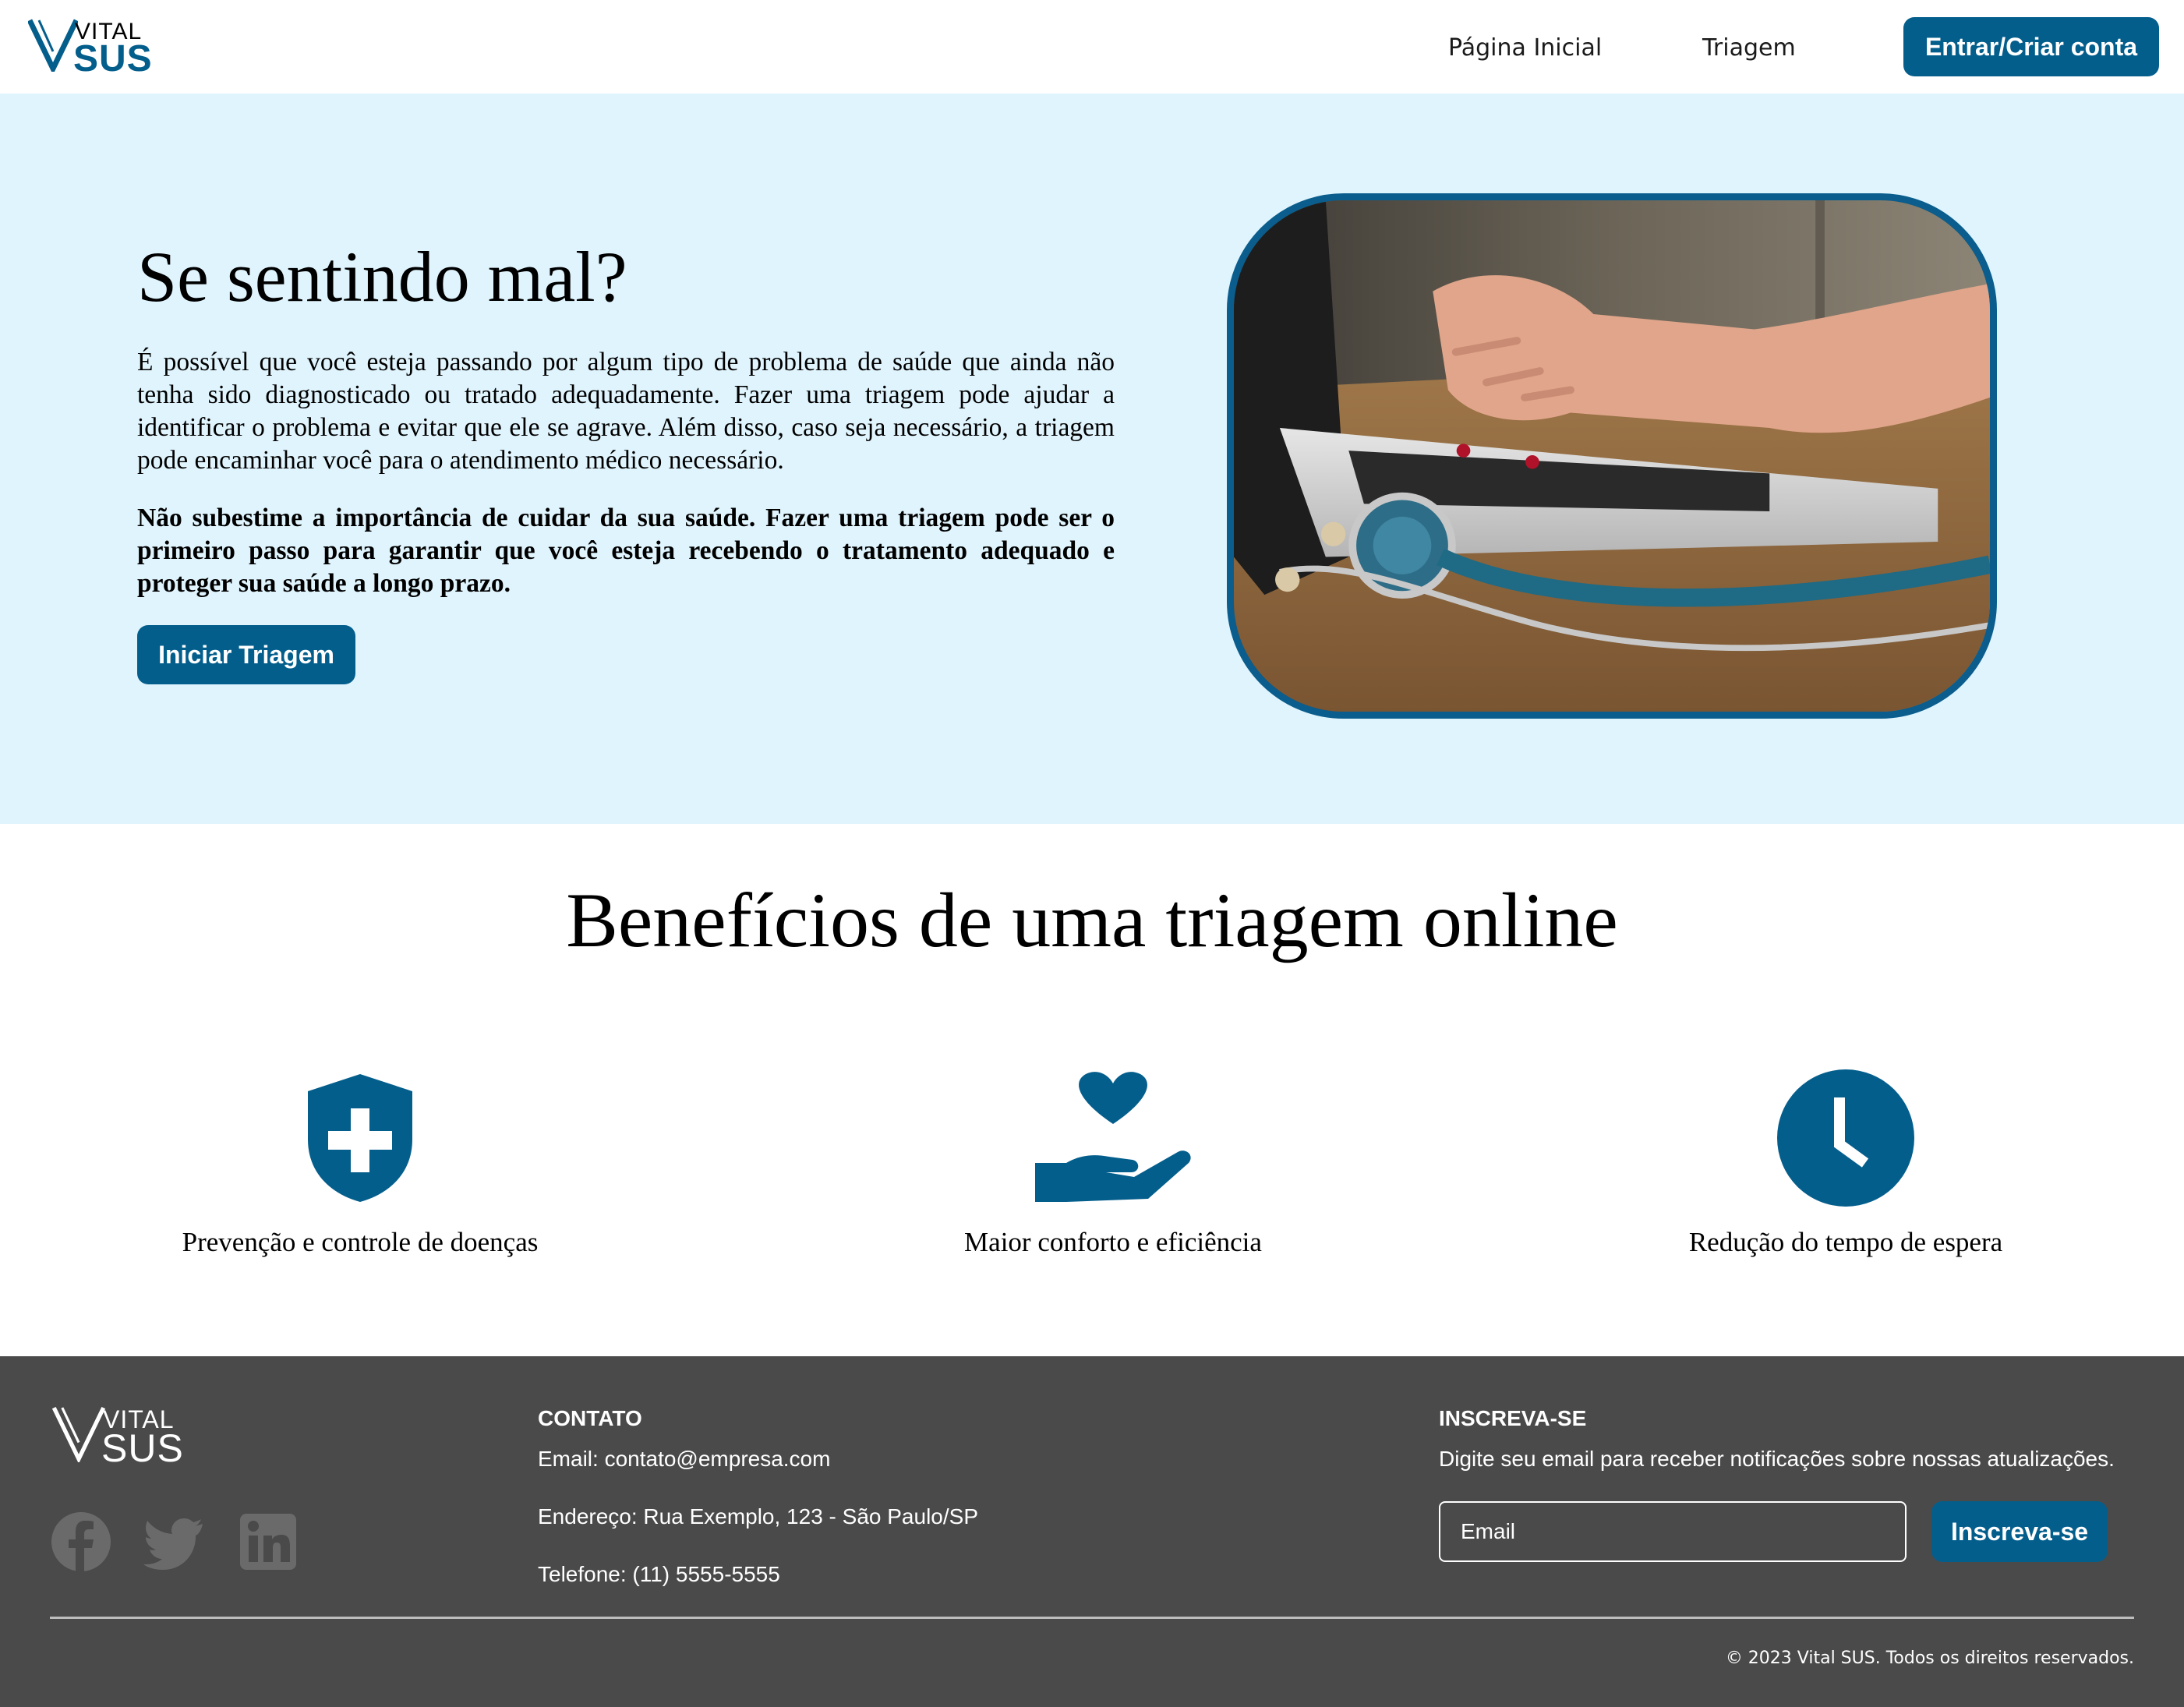  What do you see at coordinates (360, 1138) in the screenshot?
I see `shield-plus-icon` at bounding box center [360, 1138].